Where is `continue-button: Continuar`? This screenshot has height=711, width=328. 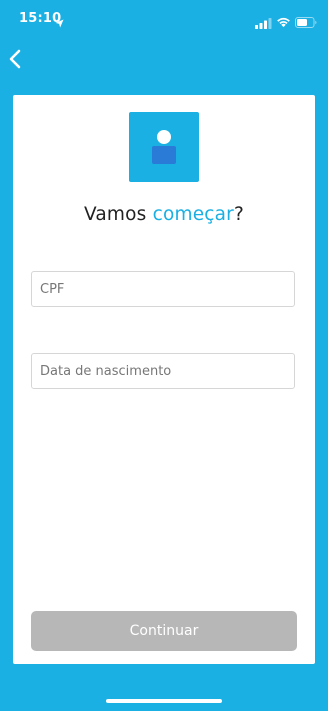 continue-button: Continuar is located at coordinates (164, 631).